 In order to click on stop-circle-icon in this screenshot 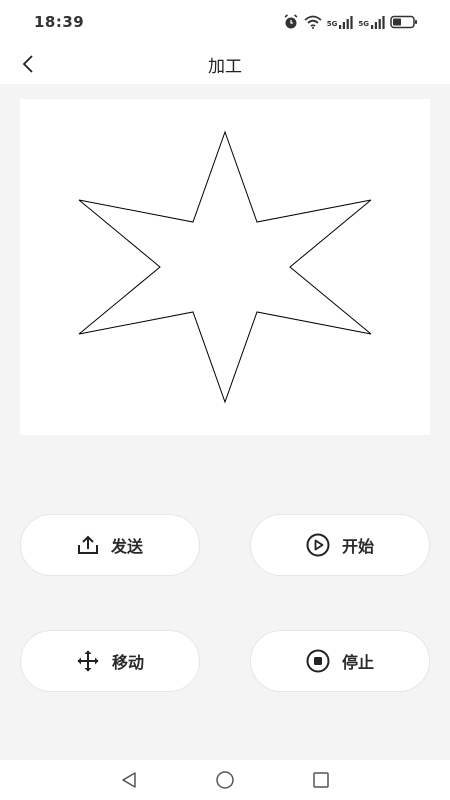, I will do `click(318, 661)`.